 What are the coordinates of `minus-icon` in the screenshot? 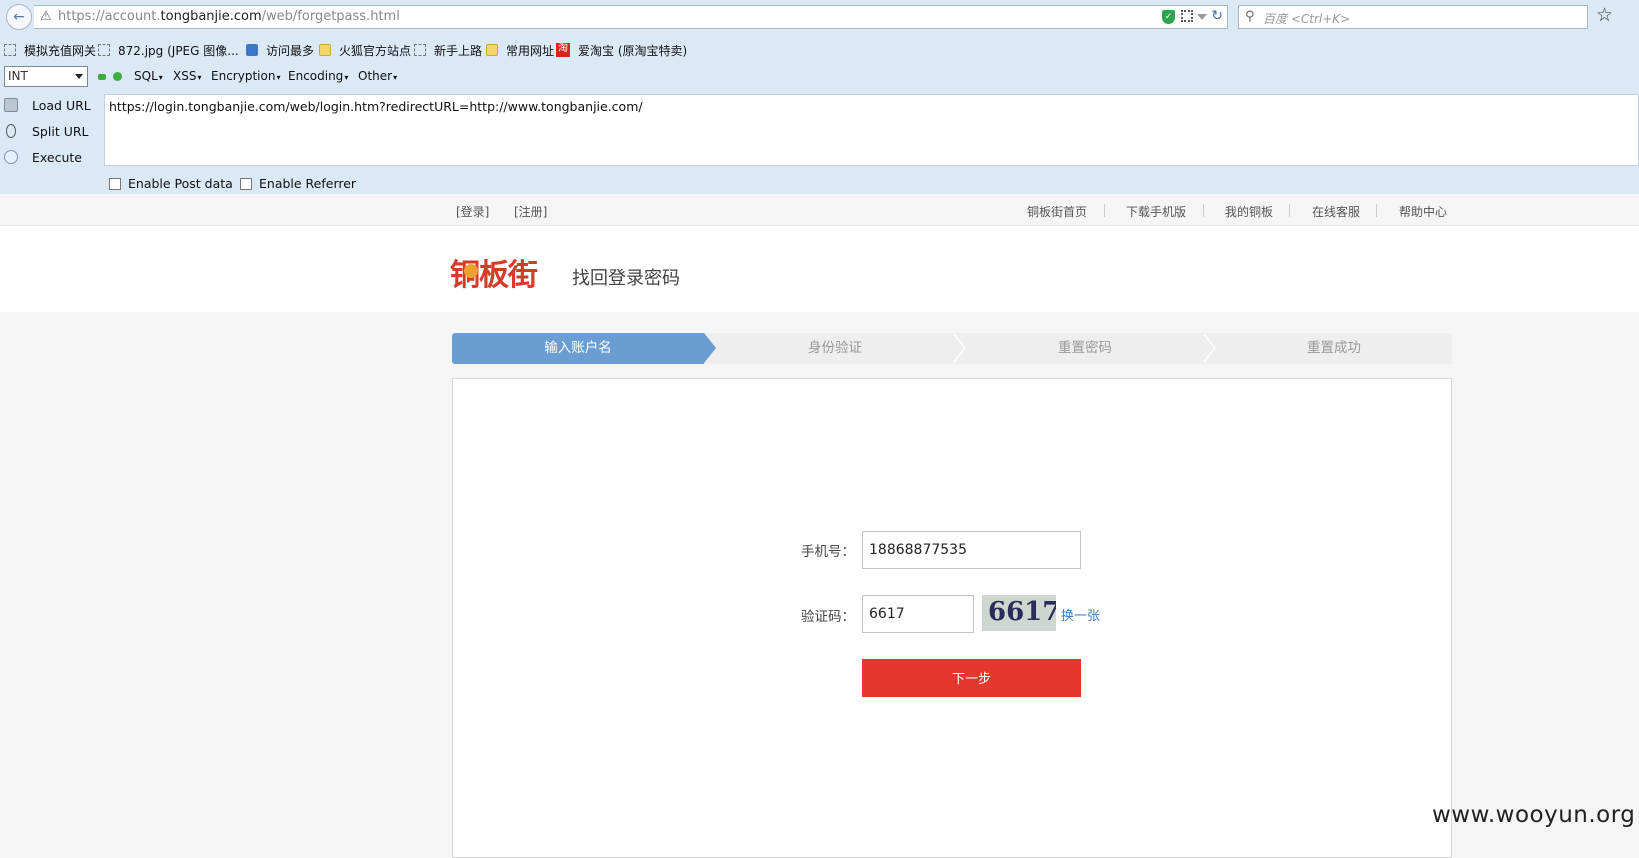 It's located at (102, 77).